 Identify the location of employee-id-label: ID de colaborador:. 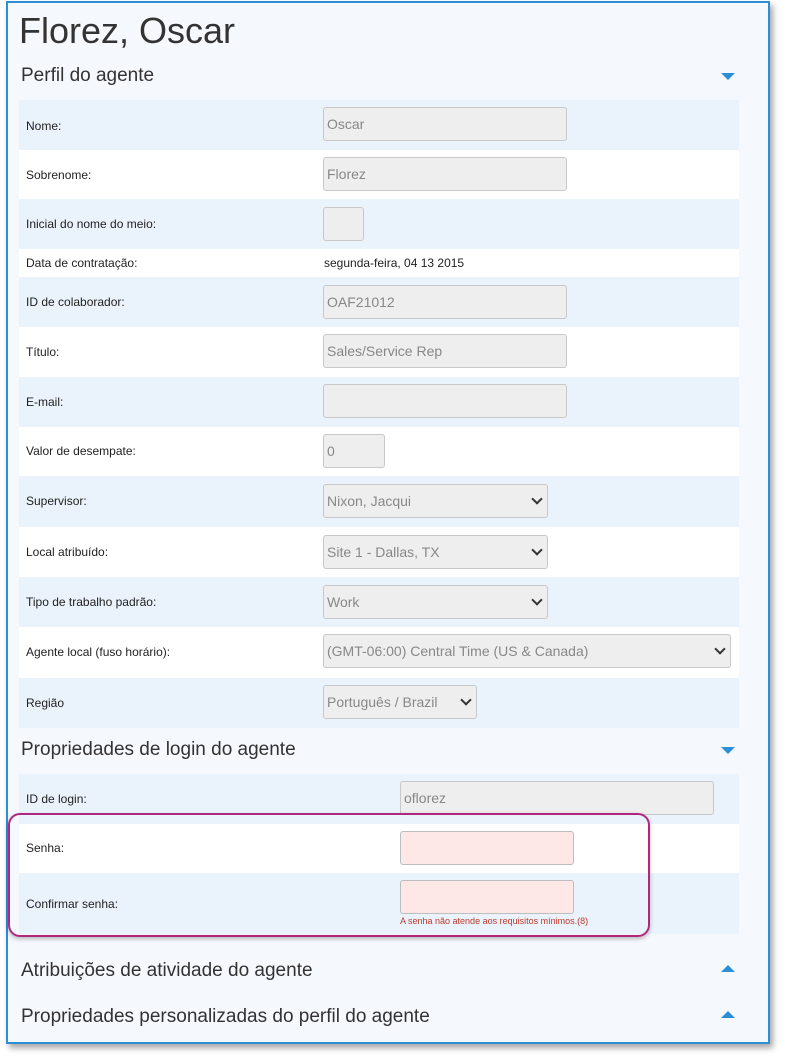
(75, 302).